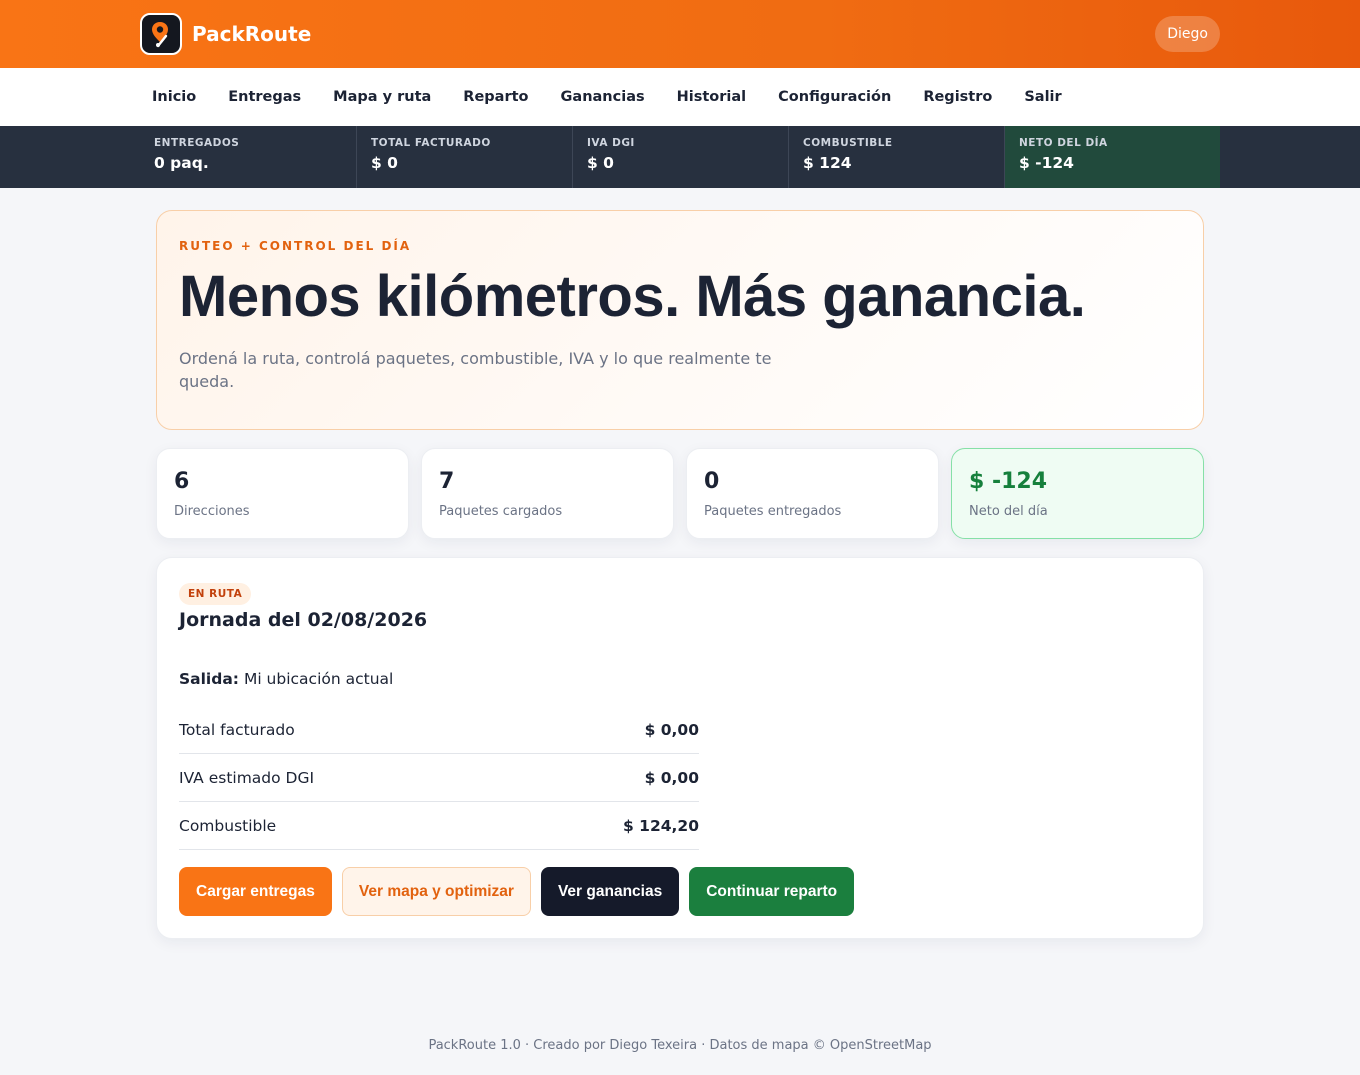 This screenshot has width=1360, height=1075. I want to click on view-earnings-button: Ver ganancias, so click(610, 891).